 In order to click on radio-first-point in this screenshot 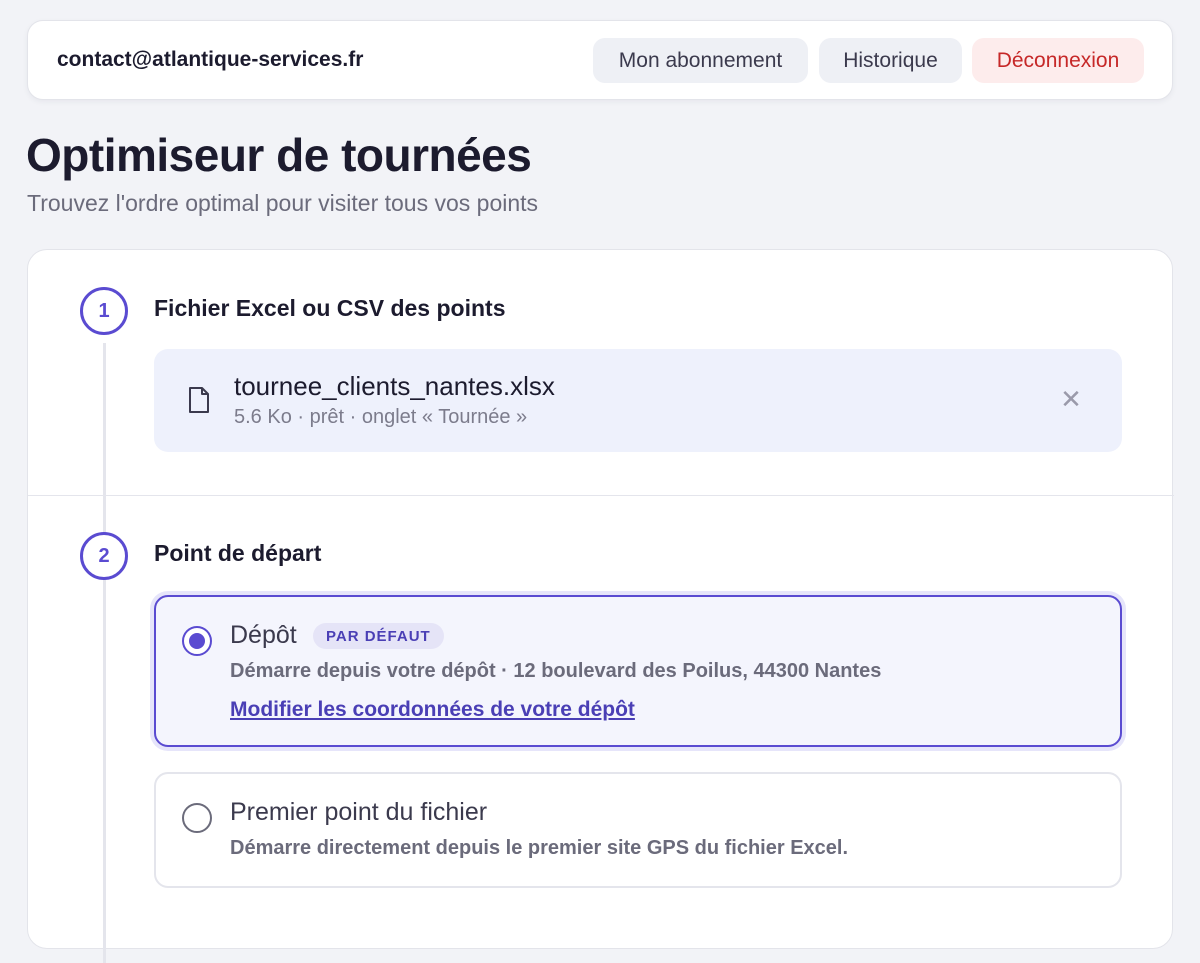, I will do `click(197, 818)`.